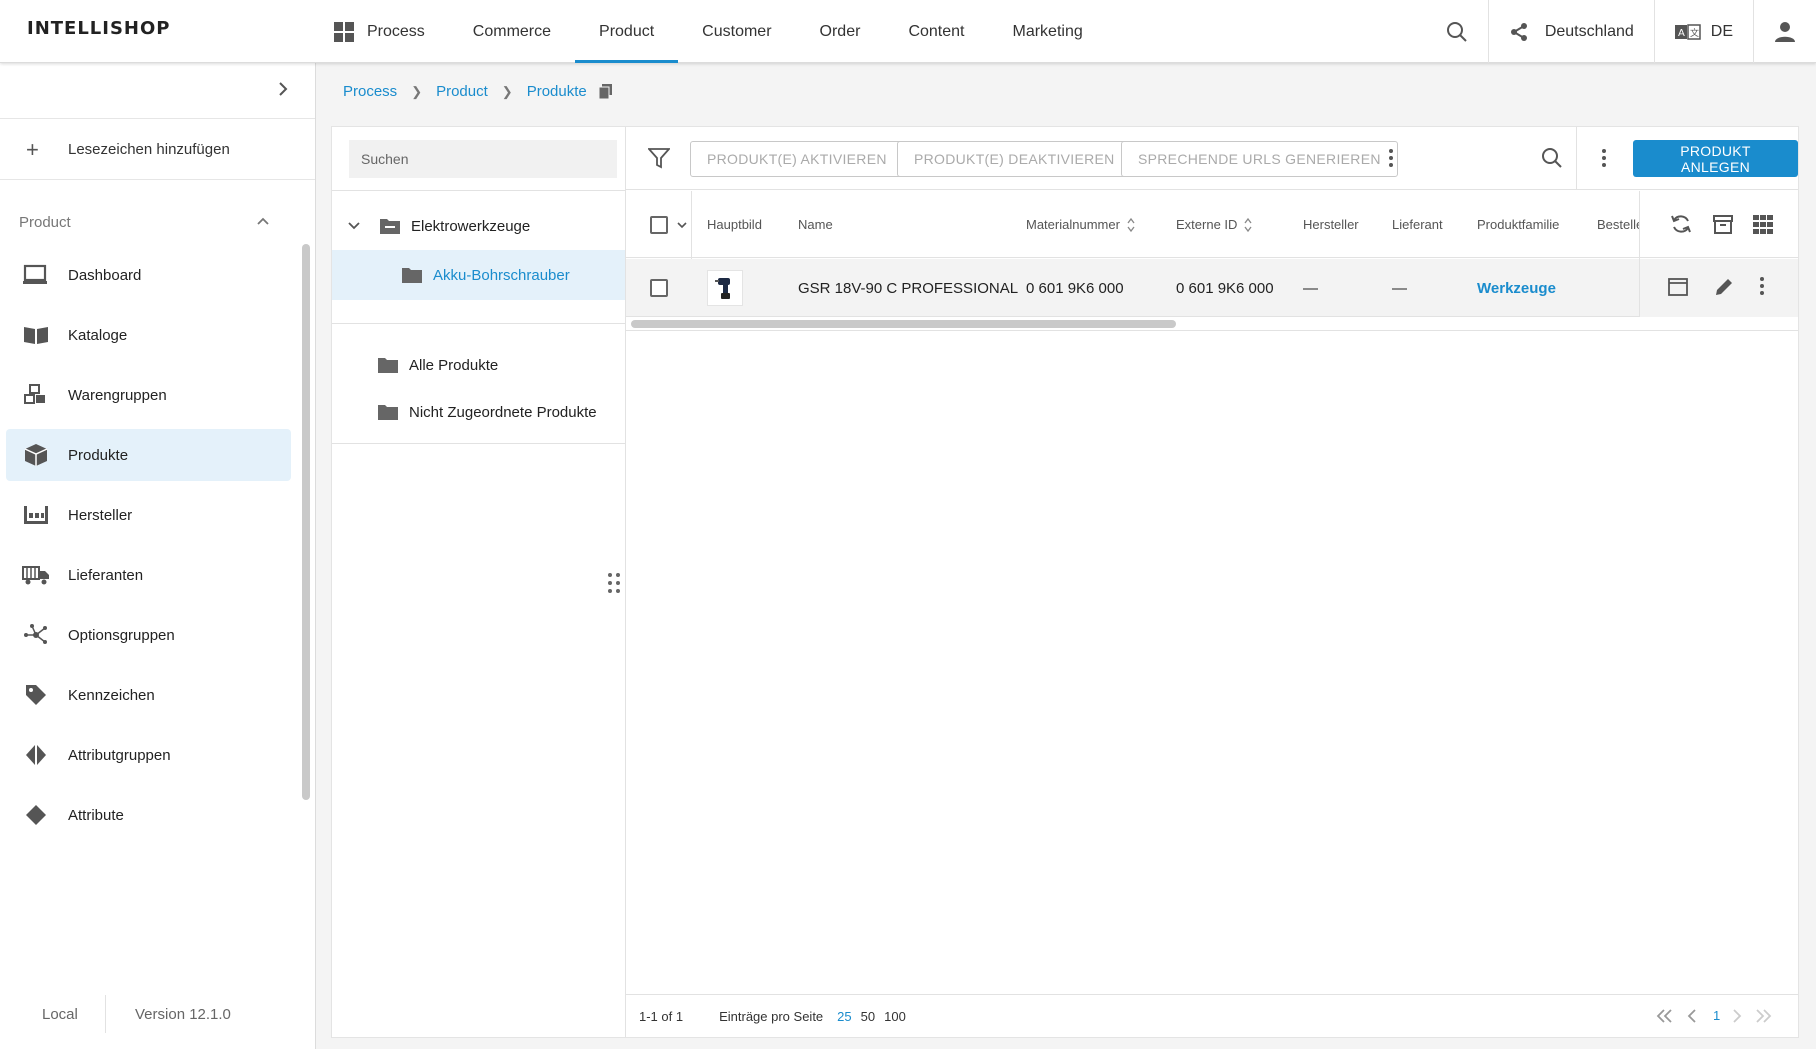 This screenshot has height=1049, width=1816. Describe the element at coordinates (1391, 158) in the screenshot. I see `toolbar-more-icon` at that location.